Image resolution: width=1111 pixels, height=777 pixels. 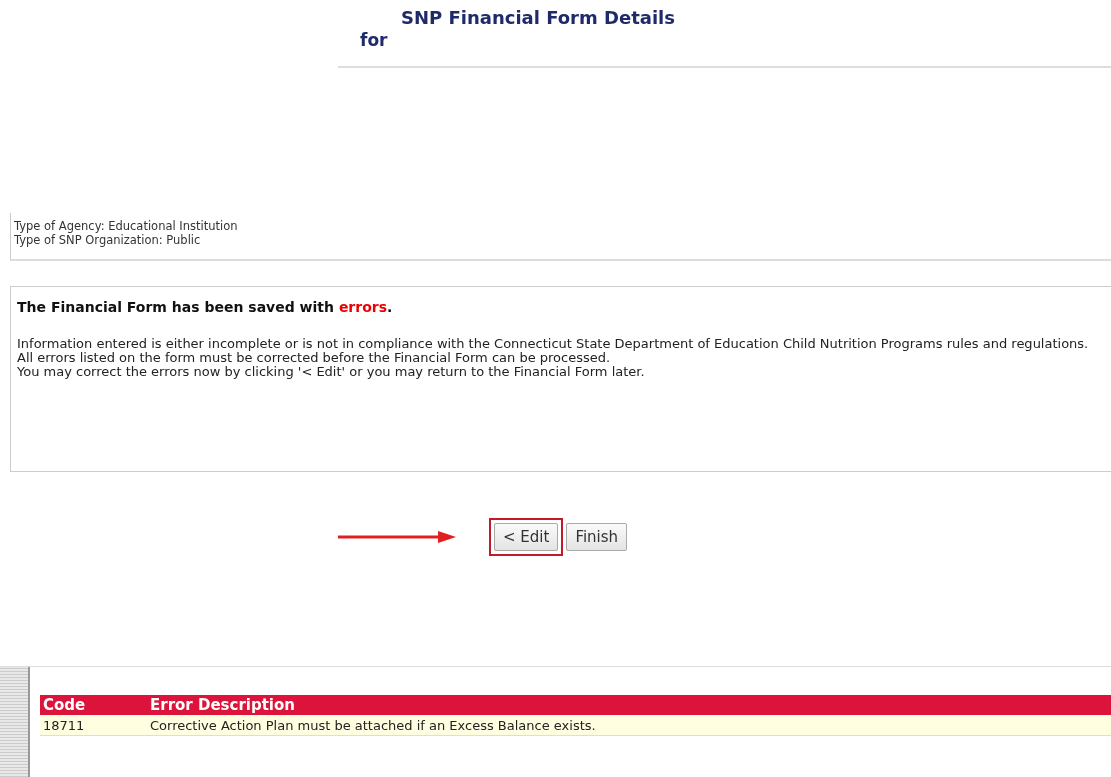 What do you see at coordinates (397, 537) in the screenshot?
I see `arrow-icon` at bounding box center [397, 537].